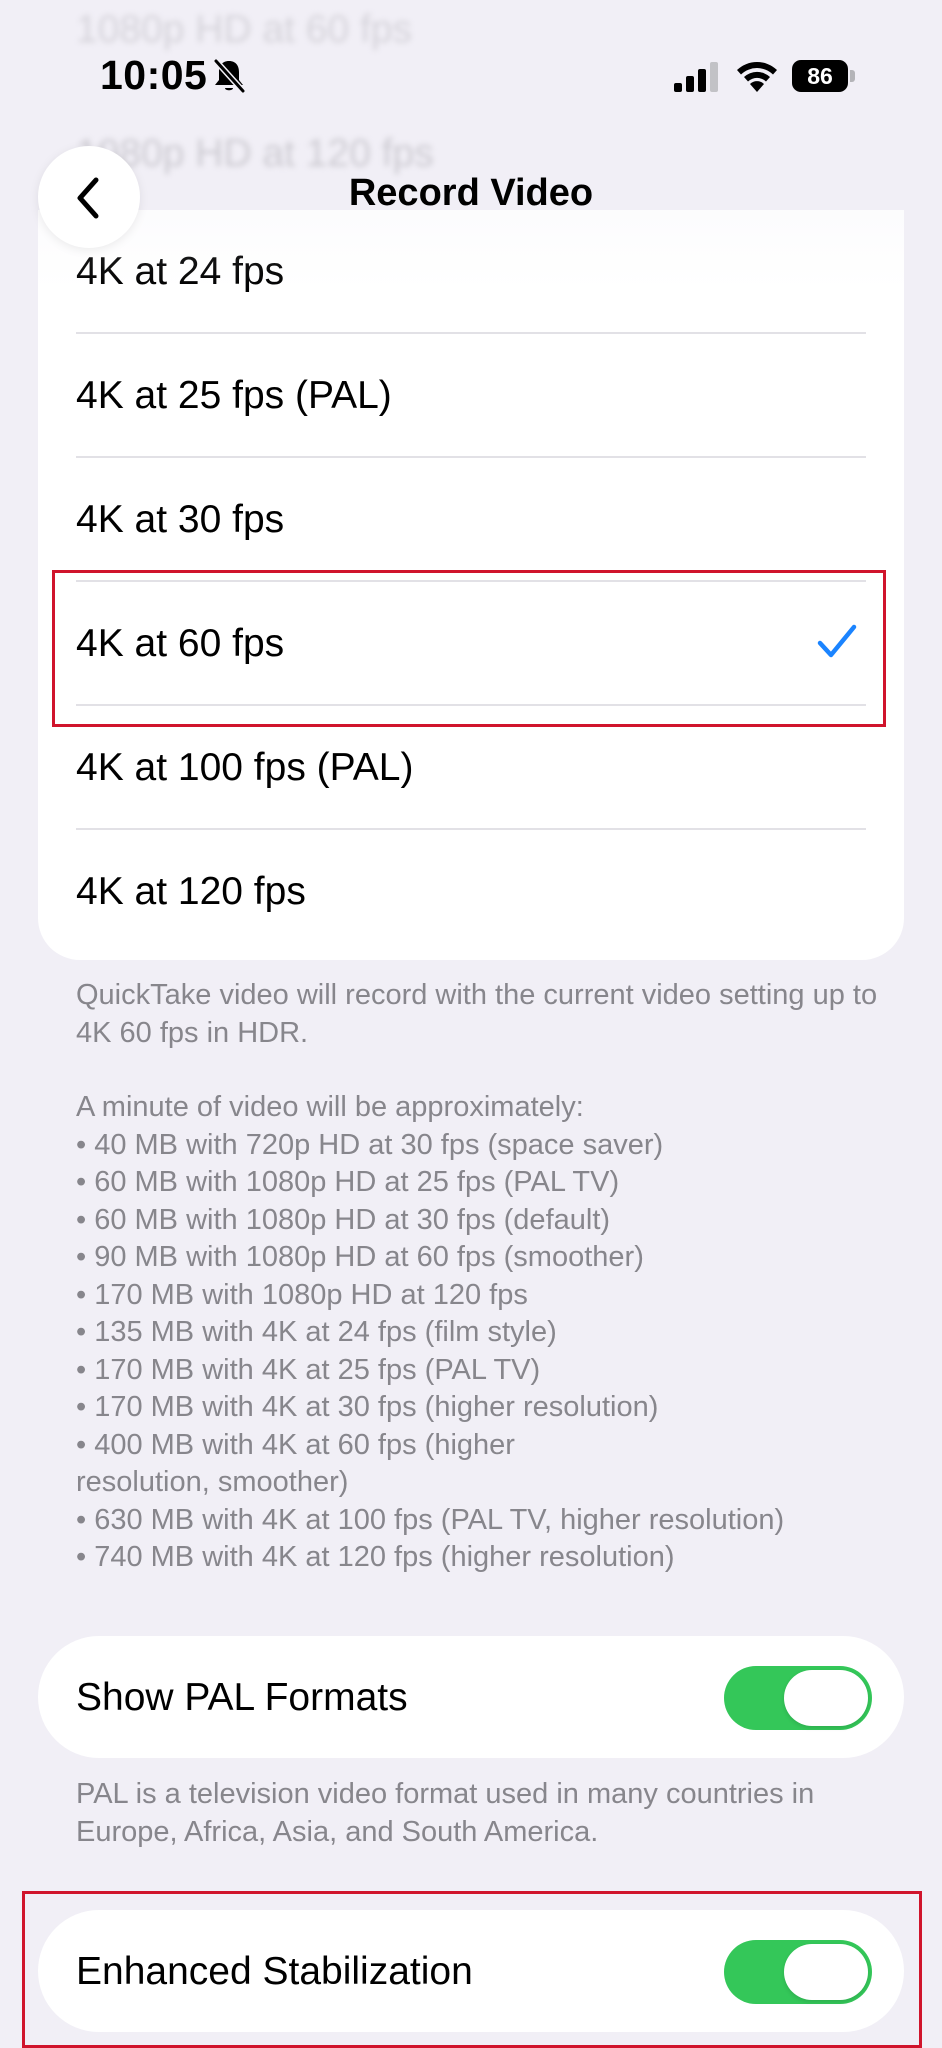 This screenshot has height=2048, width=942. What do you see at coordinates (471, 768) in the screenshot?
I see `format-row-4k-100-pal: 4K at 100 fps (PAL)` at bounding box center [471, 768].